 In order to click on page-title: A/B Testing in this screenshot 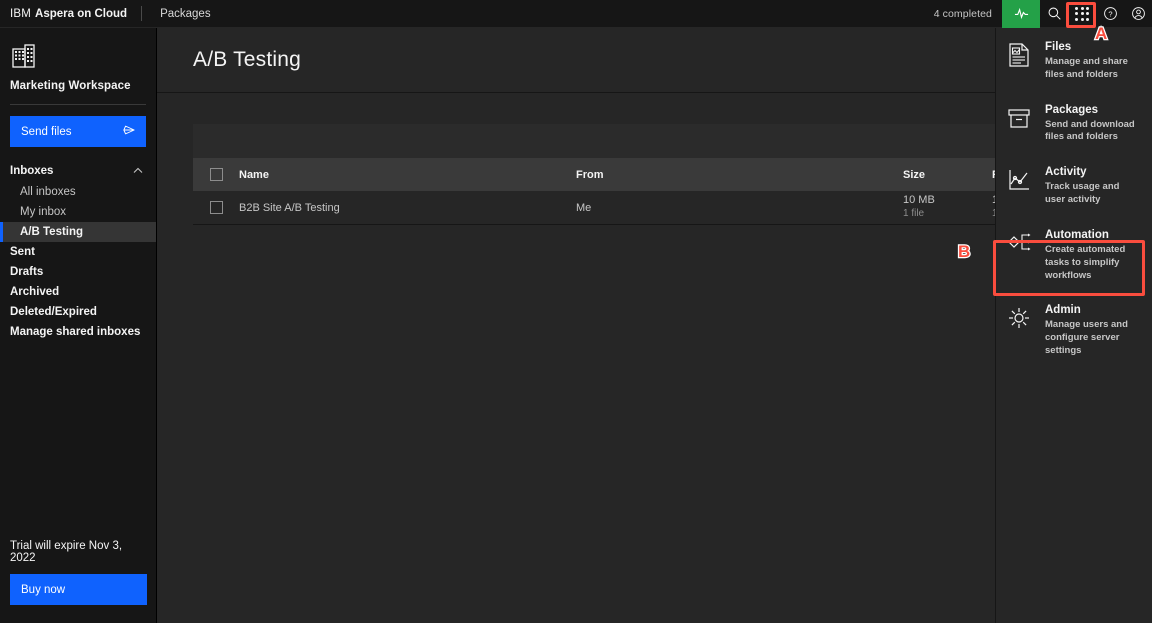, I will do `click(247, 59)`.